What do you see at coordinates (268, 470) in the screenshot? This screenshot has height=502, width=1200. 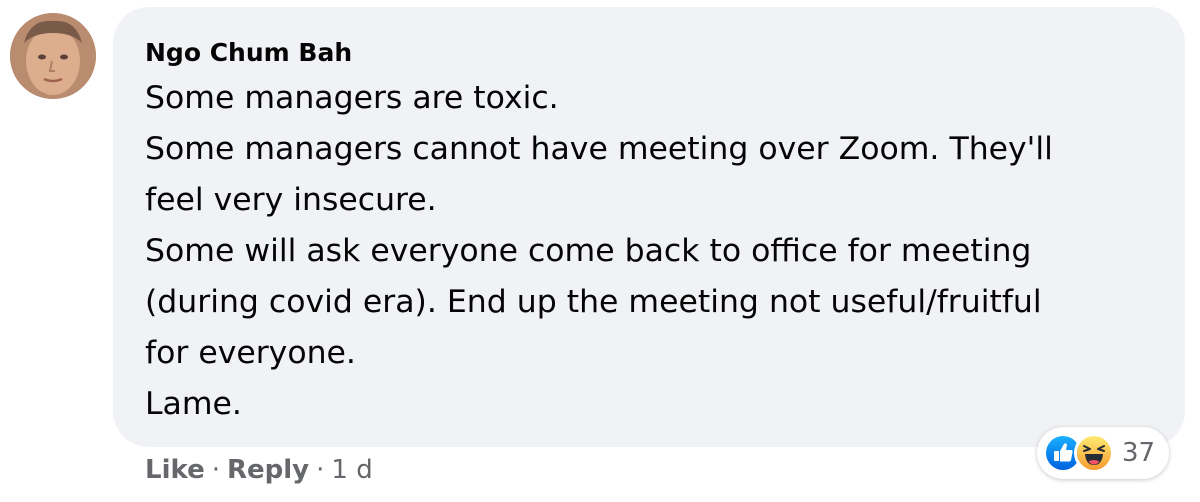 I see `reply-button: Reply` at bounding box center [268, 470].